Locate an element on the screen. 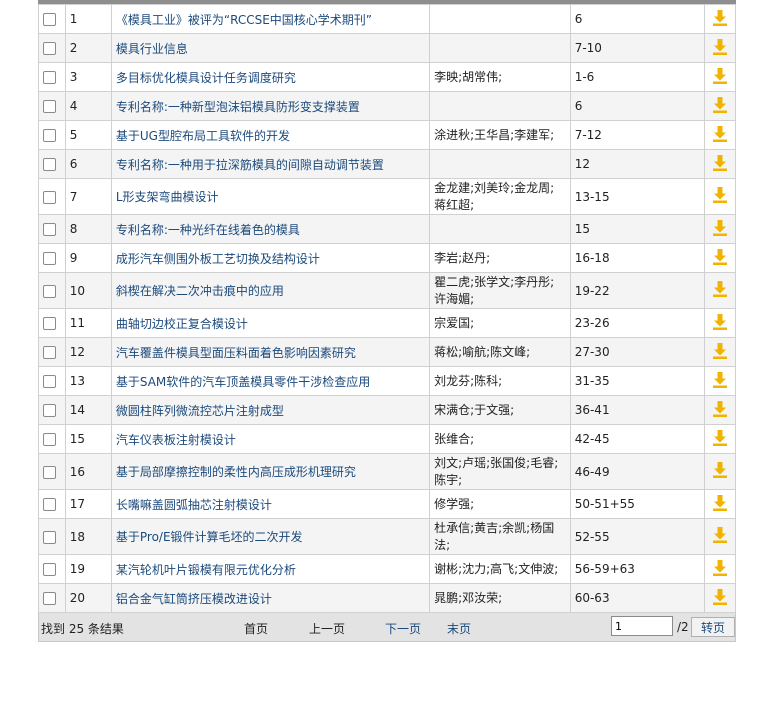 The width and height of the screenshot is (758, 713). table-row: 10 斜楔在解决二次冲击痕中的应用 瞿二虎;张学文;李丹彤;许海媚; 19-22 is located at coordinates (387, 290).